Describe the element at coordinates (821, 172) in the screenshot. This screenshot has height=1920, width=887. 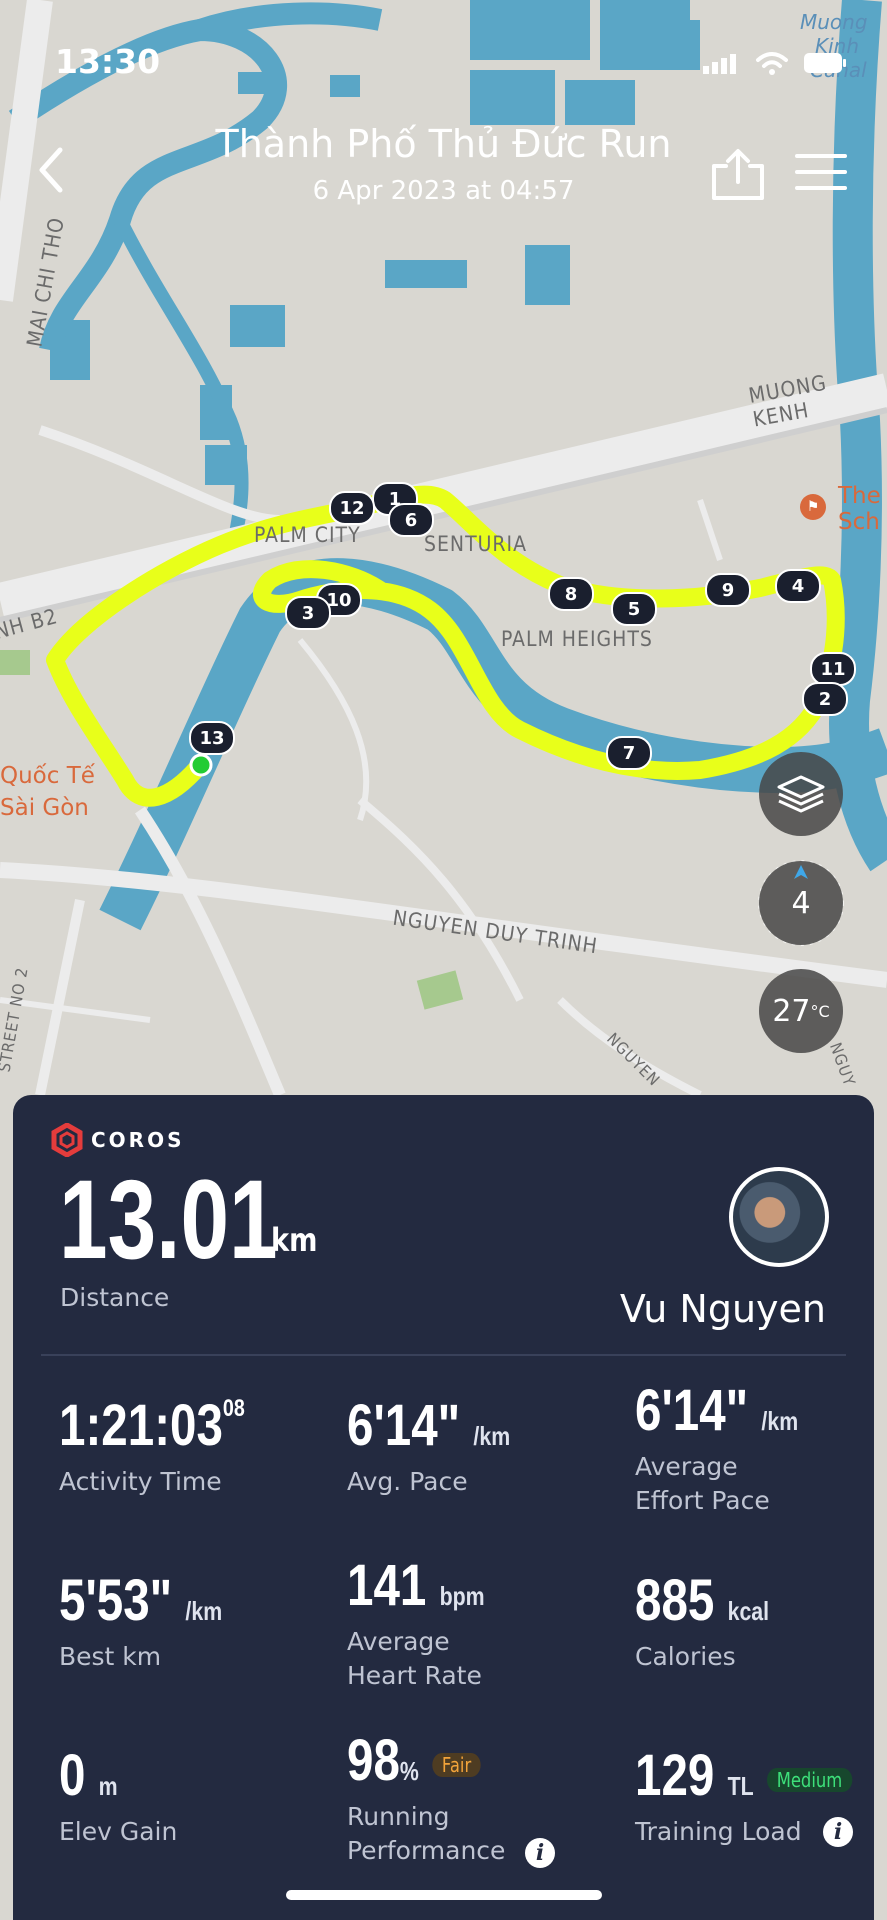
I see `menu-button` at that location.